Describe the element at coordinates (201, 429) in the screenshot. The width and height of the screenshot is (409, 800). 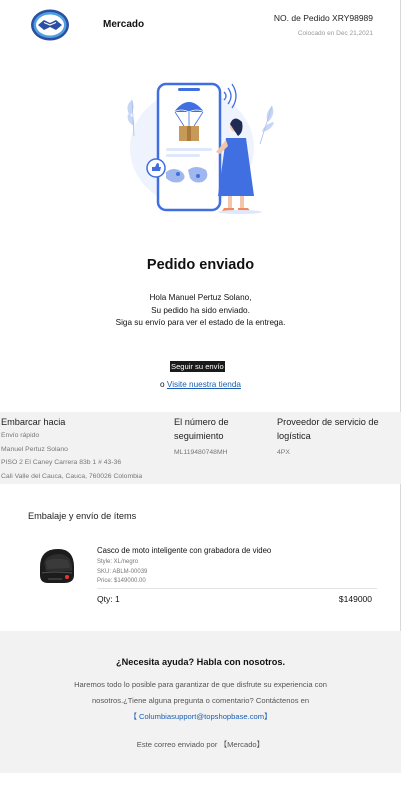
I see `tracking-header: El número de seguimiento` at that location.